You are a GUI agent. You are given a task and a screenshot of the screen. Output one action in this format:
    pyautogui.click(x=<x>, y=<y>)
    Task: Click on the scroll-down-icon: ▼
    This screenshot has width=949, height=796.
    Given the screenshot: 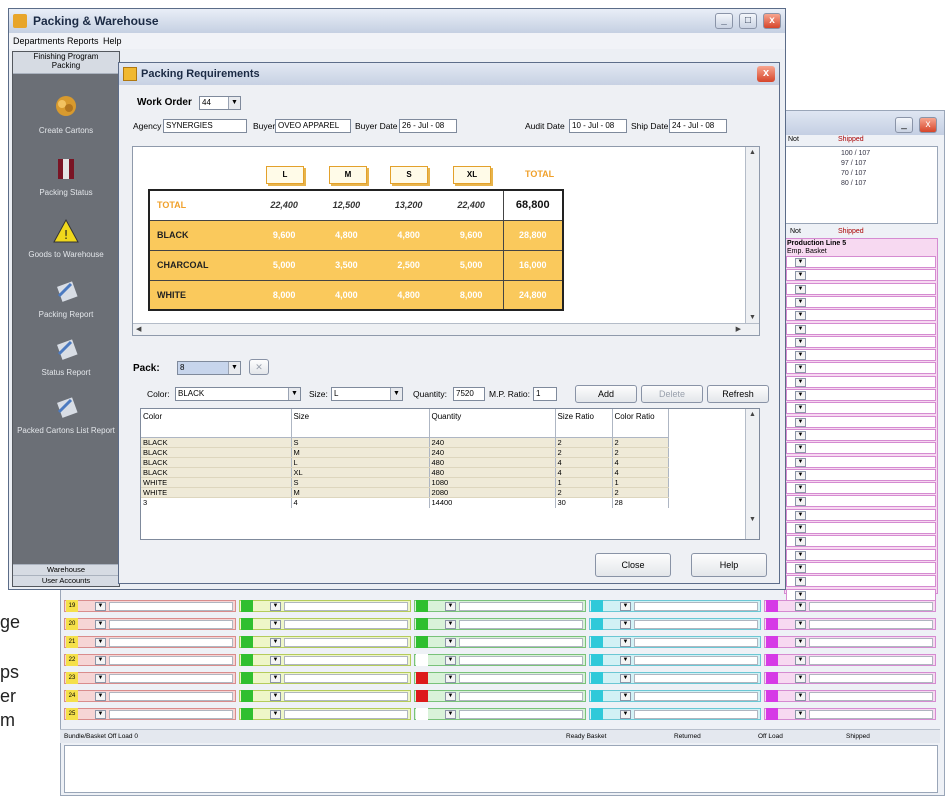 What is the action you would take?
    pyautogui.click(x=752, y=317)
    